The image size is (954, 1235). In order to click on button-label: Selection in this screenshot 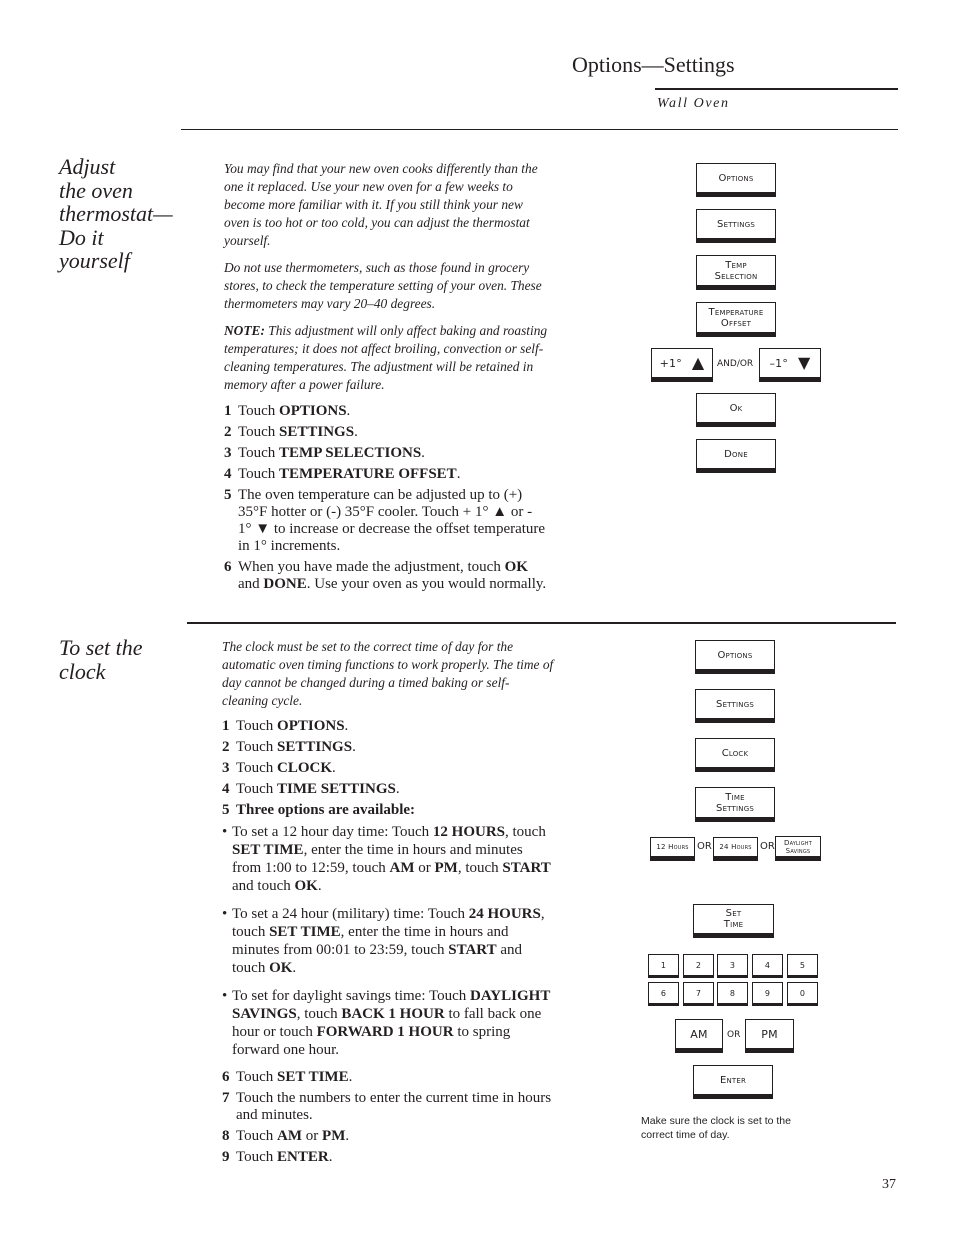, I will do `click(736, 276)`.